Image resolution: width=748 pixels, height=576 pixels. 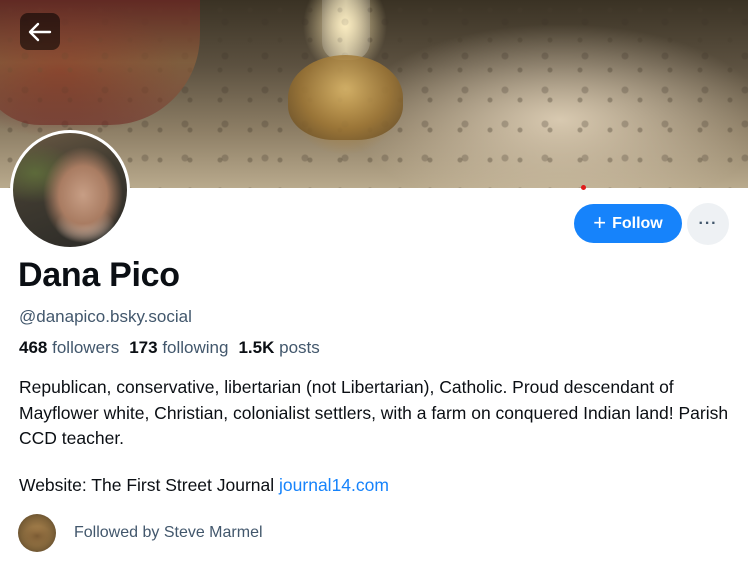 I want to click on website-link: journal14.com, so click(x=334, y=485).